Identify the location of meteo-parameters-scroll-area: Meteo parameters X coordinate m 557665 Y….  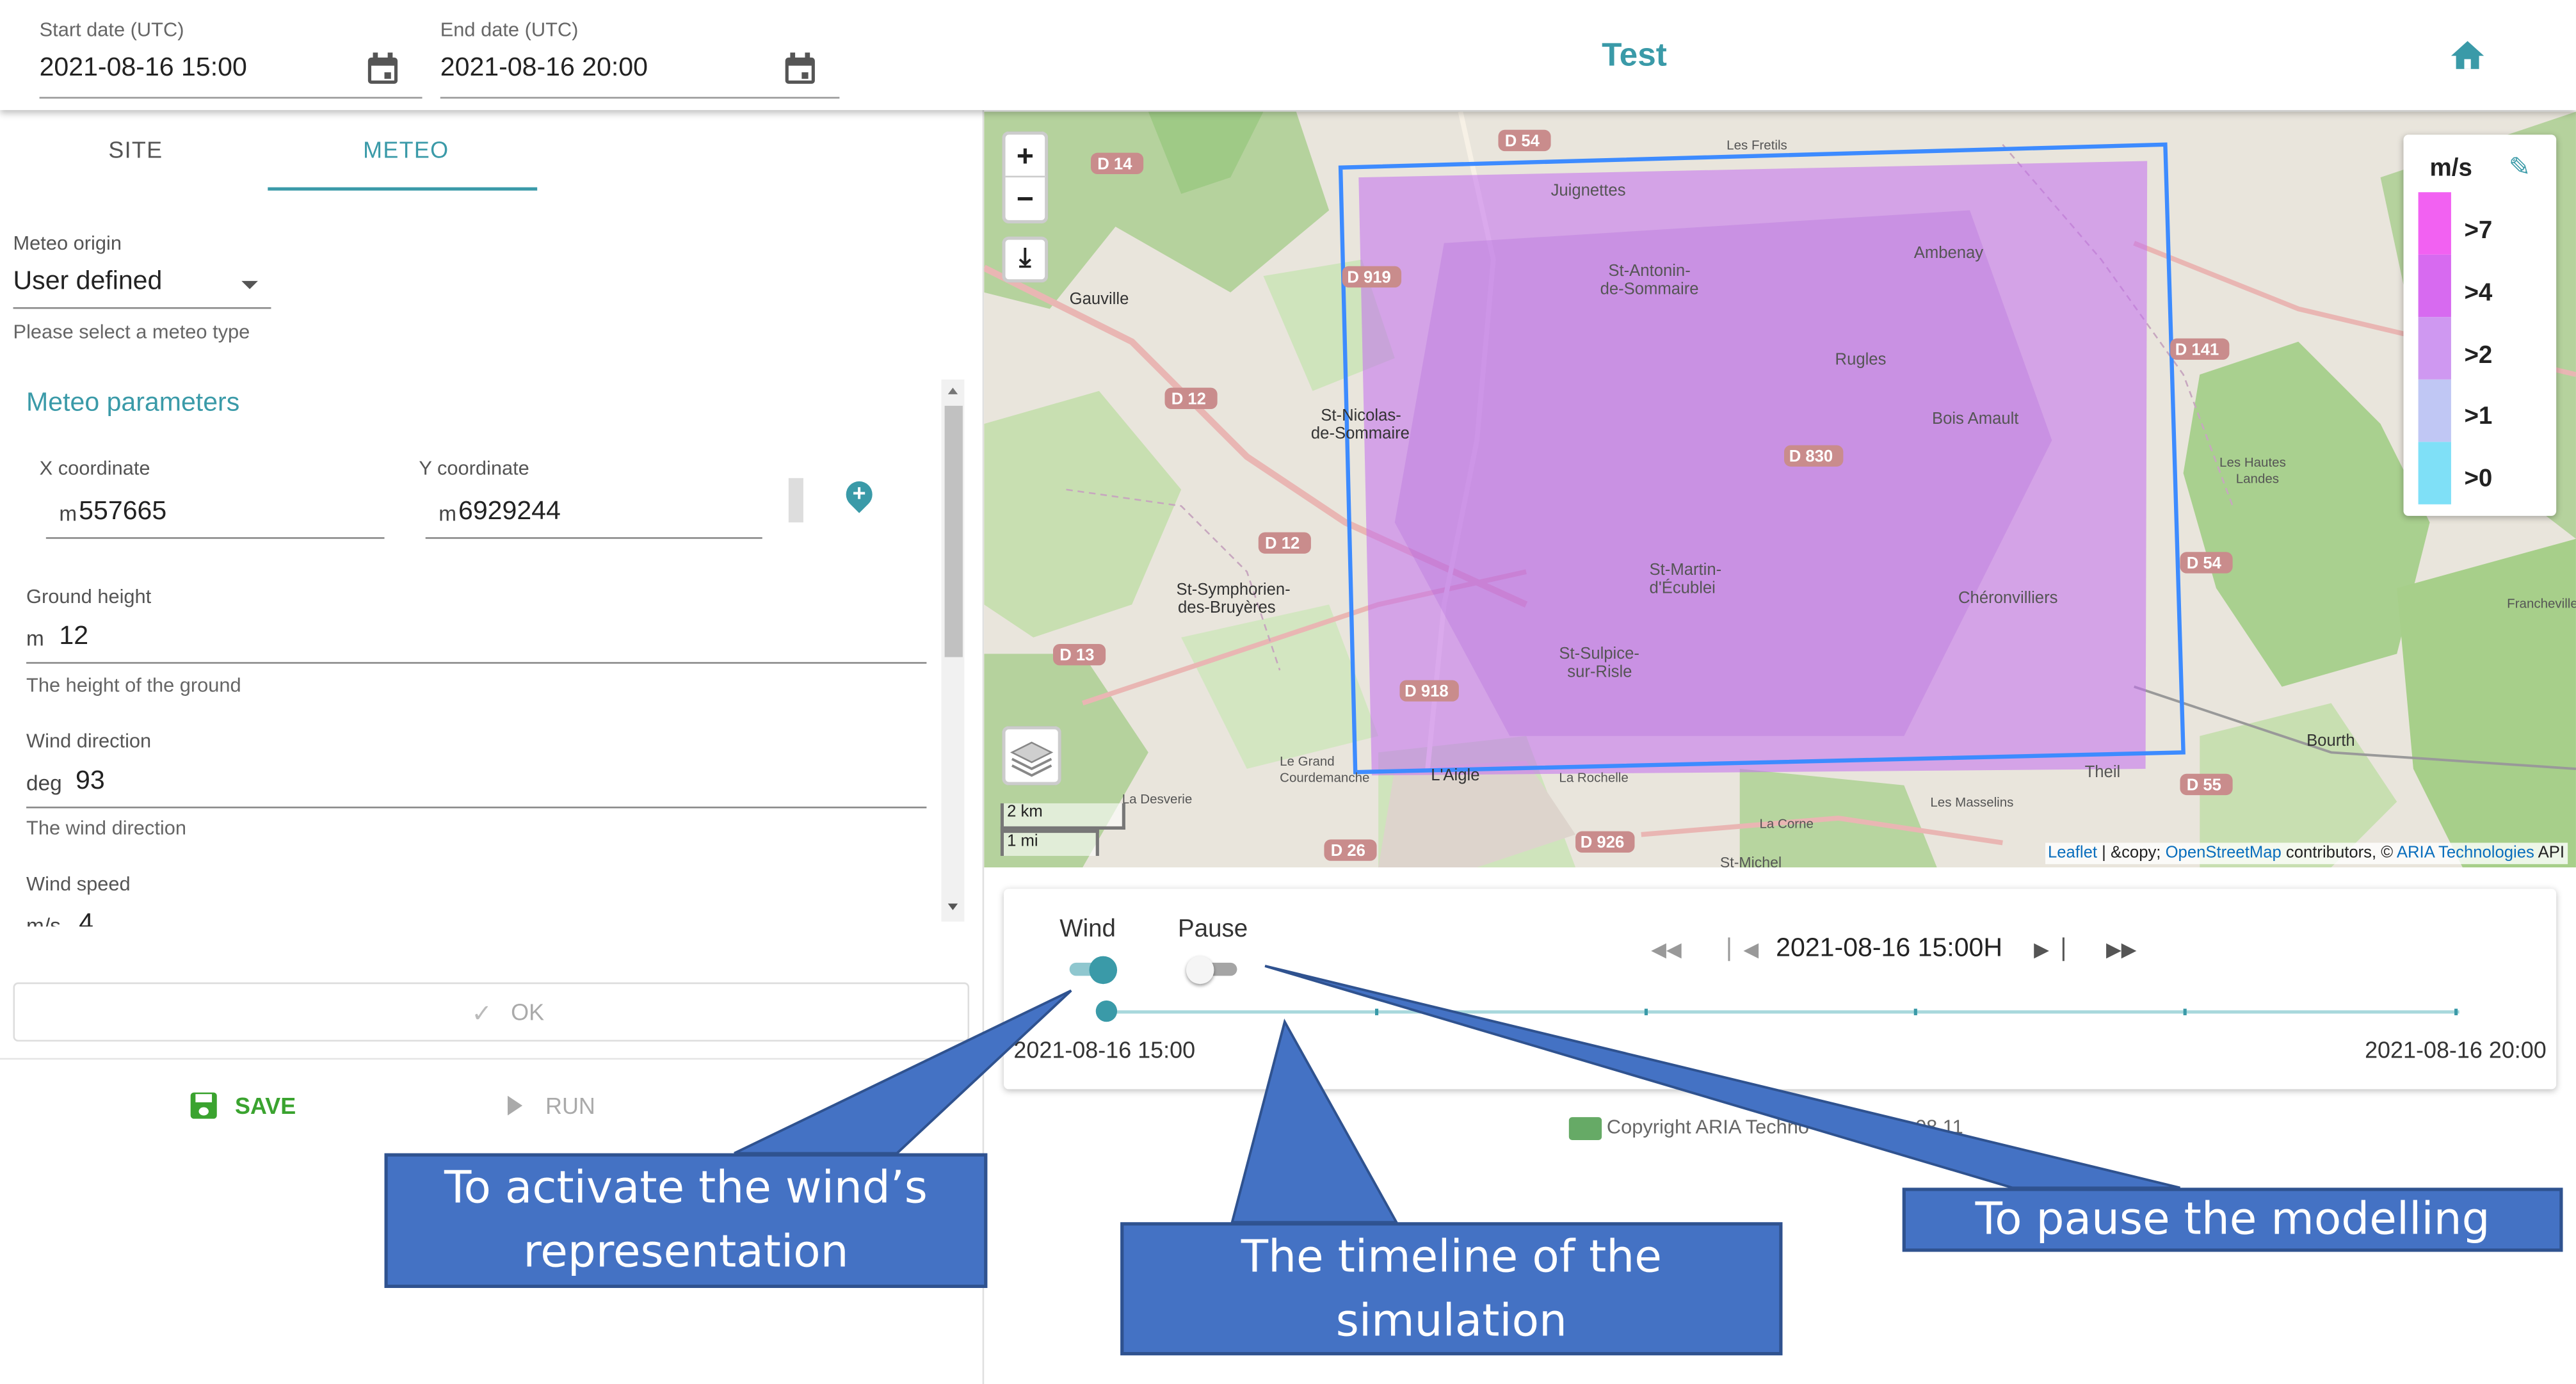
(484, 653).